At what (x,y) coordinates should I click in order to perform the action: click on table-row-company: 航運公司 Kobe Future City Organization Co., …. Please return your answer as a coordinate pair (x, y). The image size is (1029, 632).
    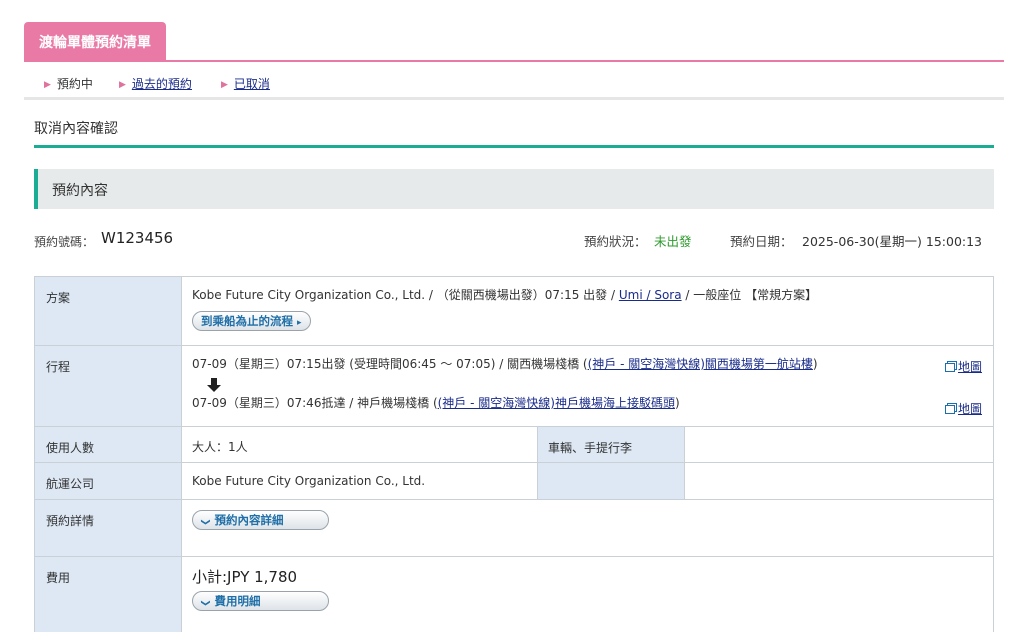
    Looking at the image, I should click on (514, 481).